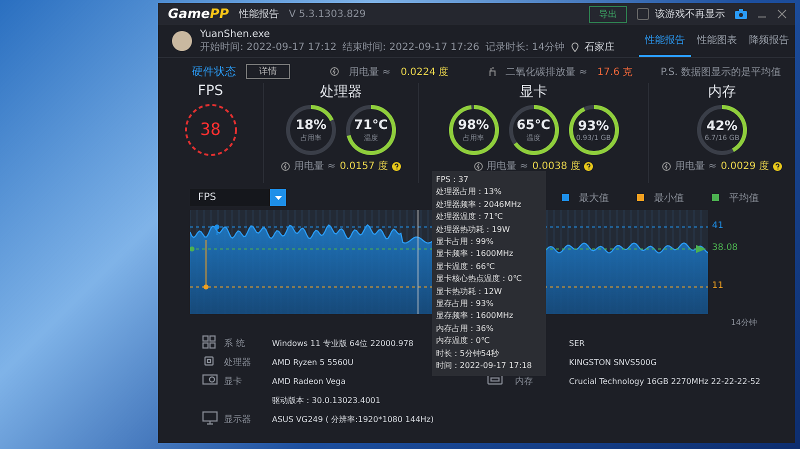  I want to click on gauge-value: 93%, so click(594, 126).